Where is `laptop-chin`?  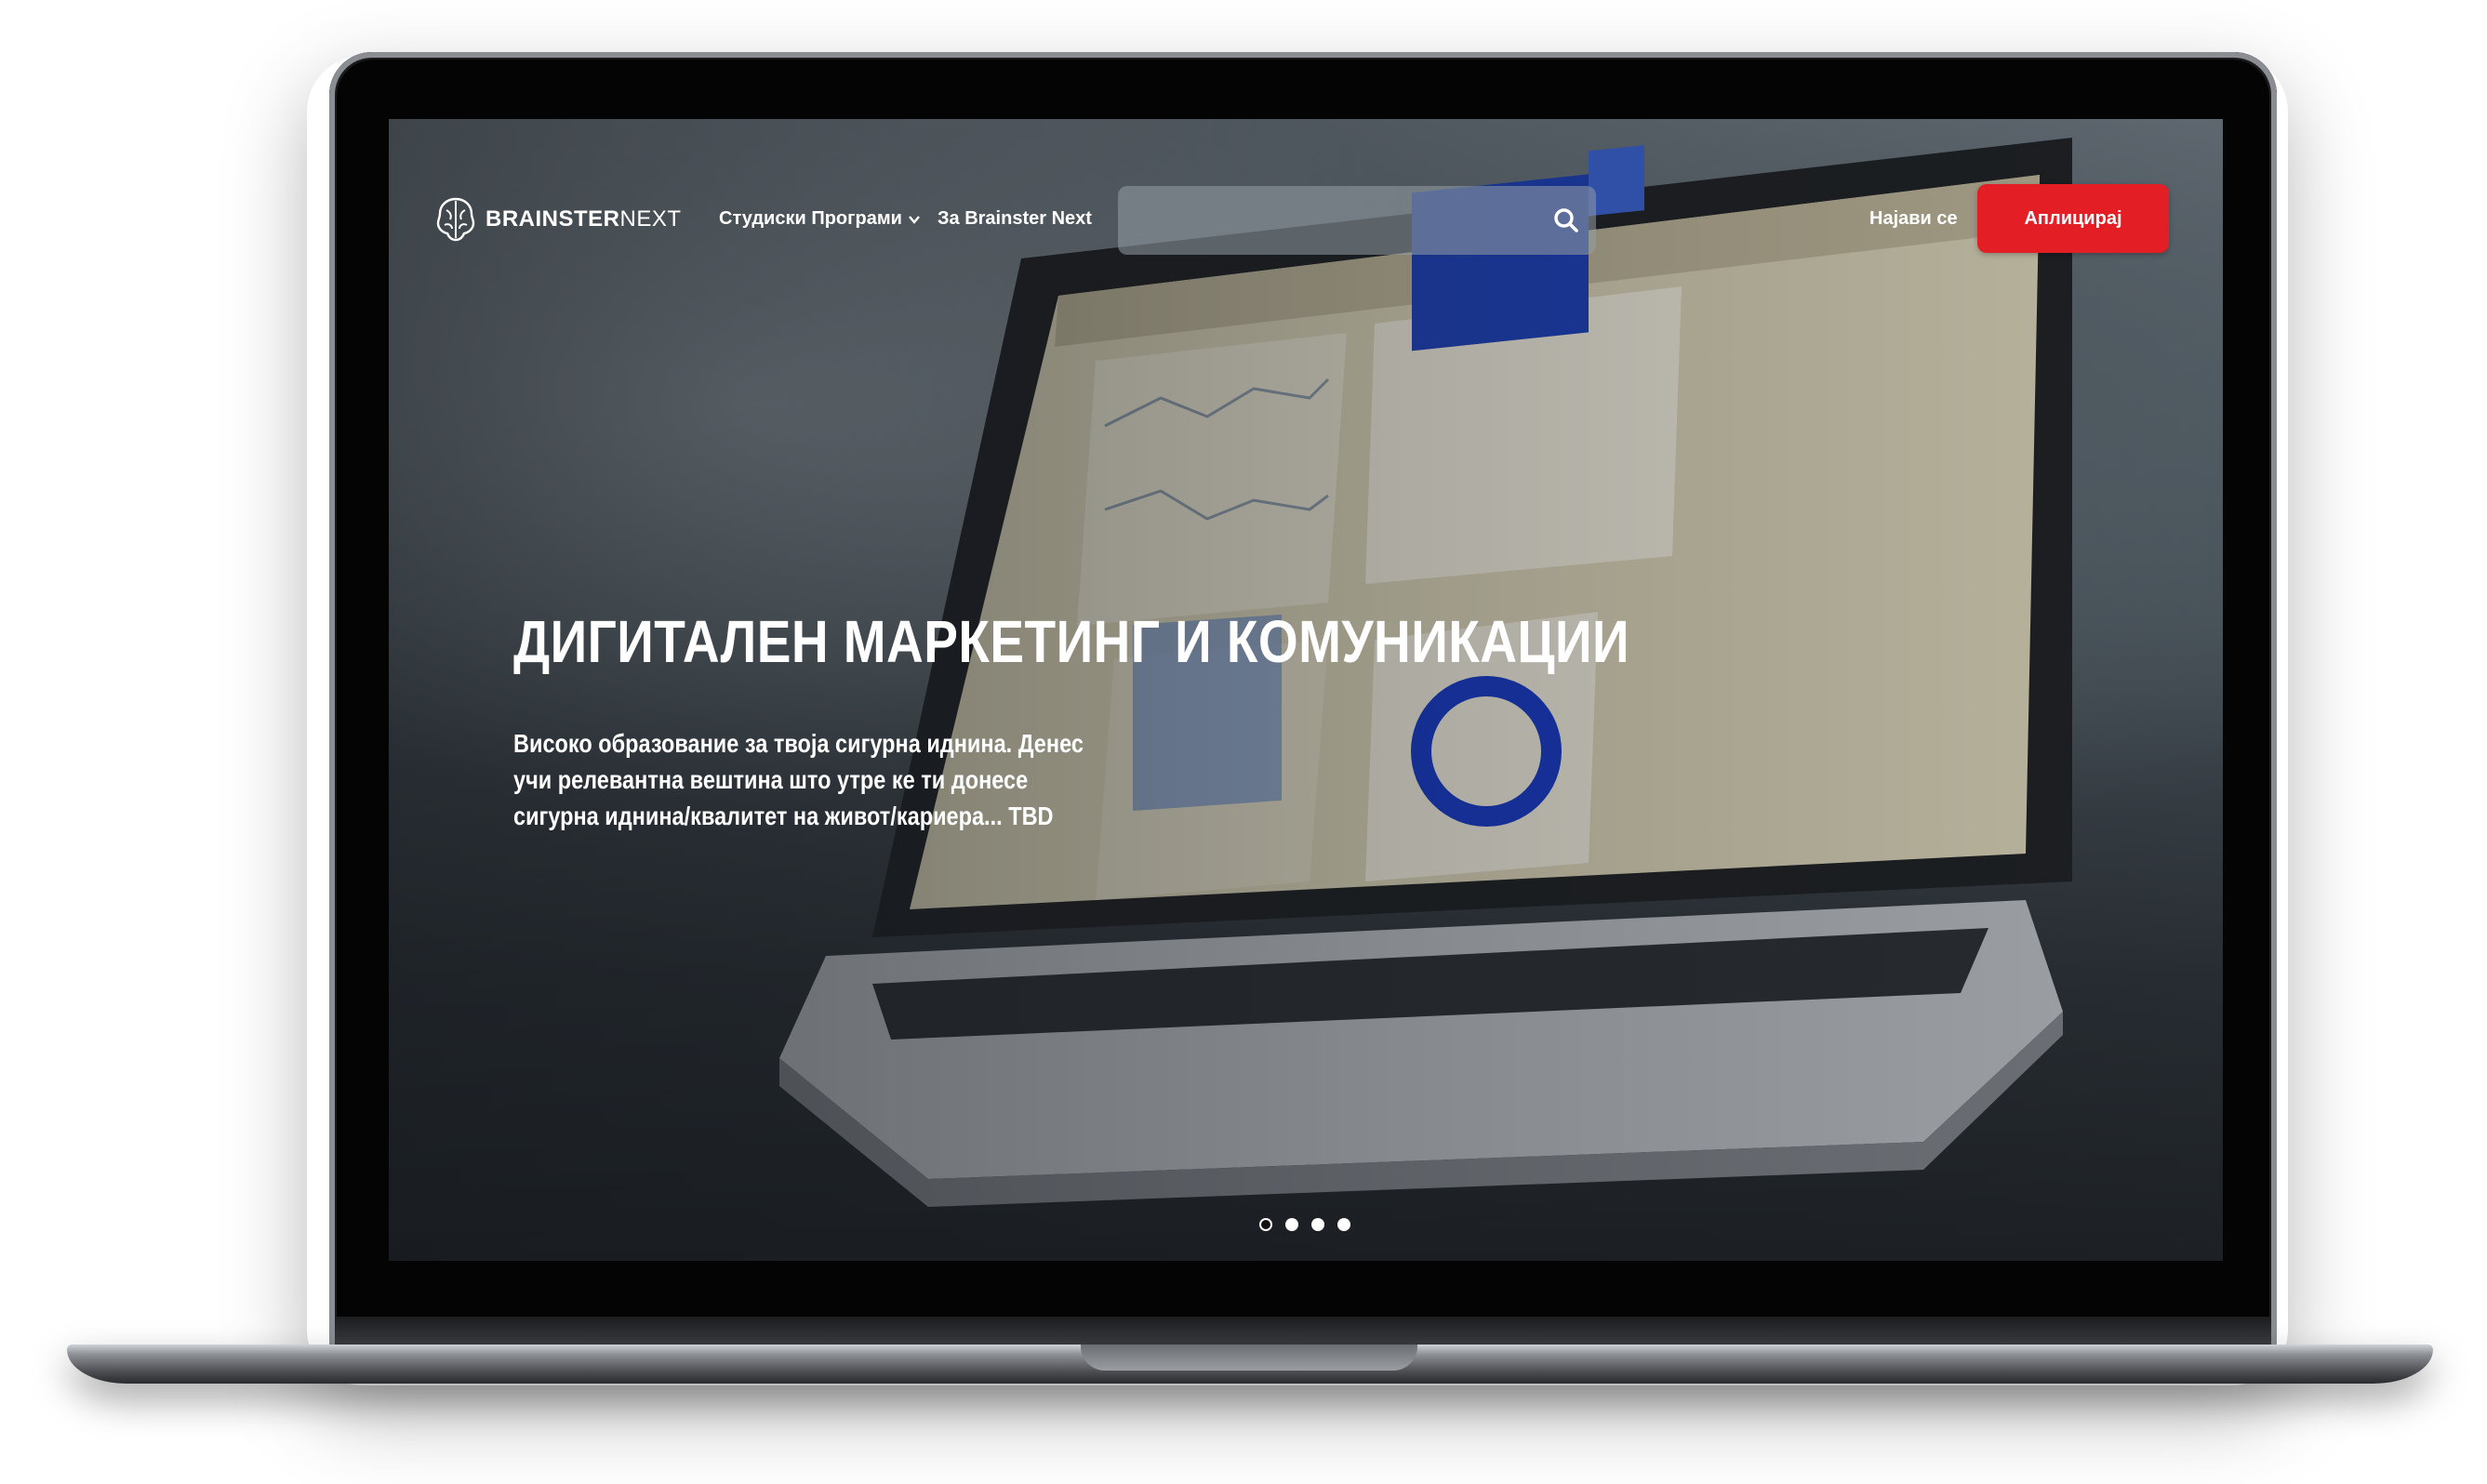 laptop-chin is located at coordinates (1303, 1331).